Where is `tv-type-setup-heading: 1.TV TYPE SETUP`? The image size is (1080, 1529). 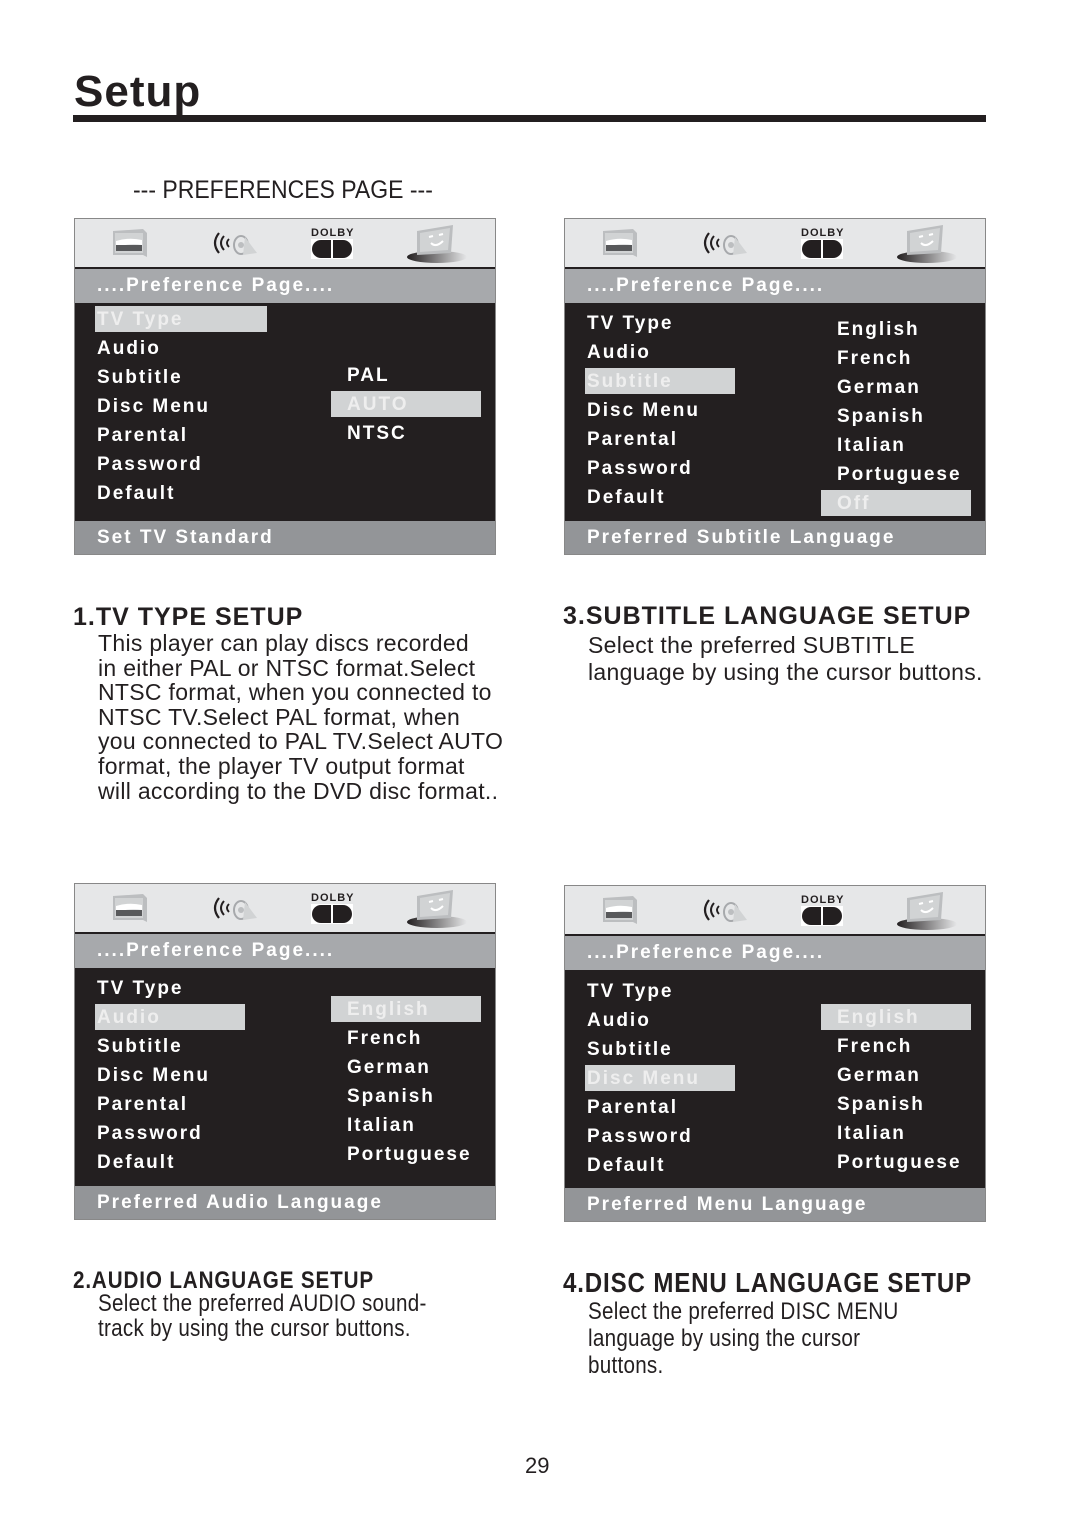 tv-type-setup-heading: 1.TV TYPE SETUP is located at coordinates (188, 617).